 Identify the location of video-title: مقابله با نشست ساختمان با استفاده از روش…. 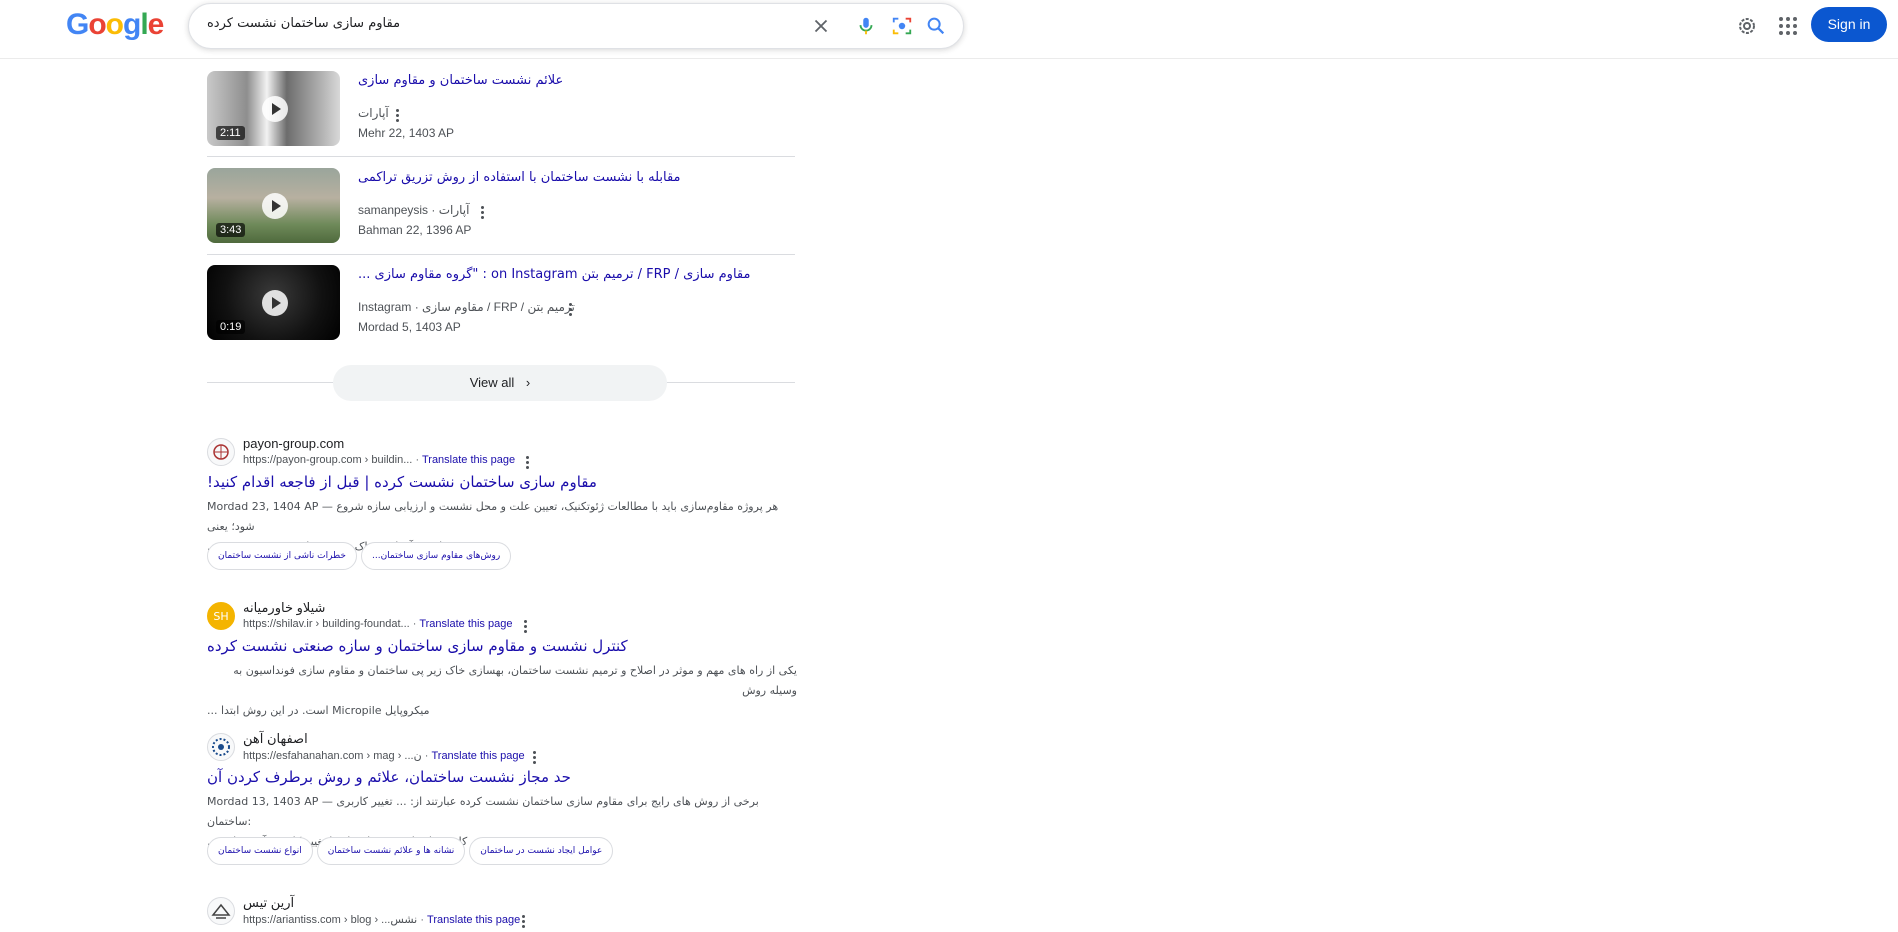
(519, 177).